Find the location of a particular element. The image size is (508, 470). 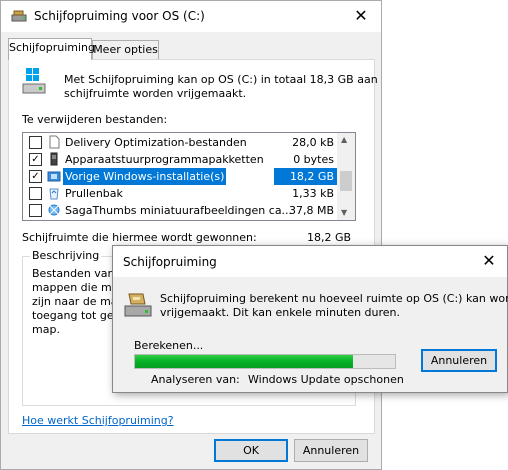

list-item: ✓ Vorige Windows-installatie(s) 18,2 GB is located at coordinates (180, 176).